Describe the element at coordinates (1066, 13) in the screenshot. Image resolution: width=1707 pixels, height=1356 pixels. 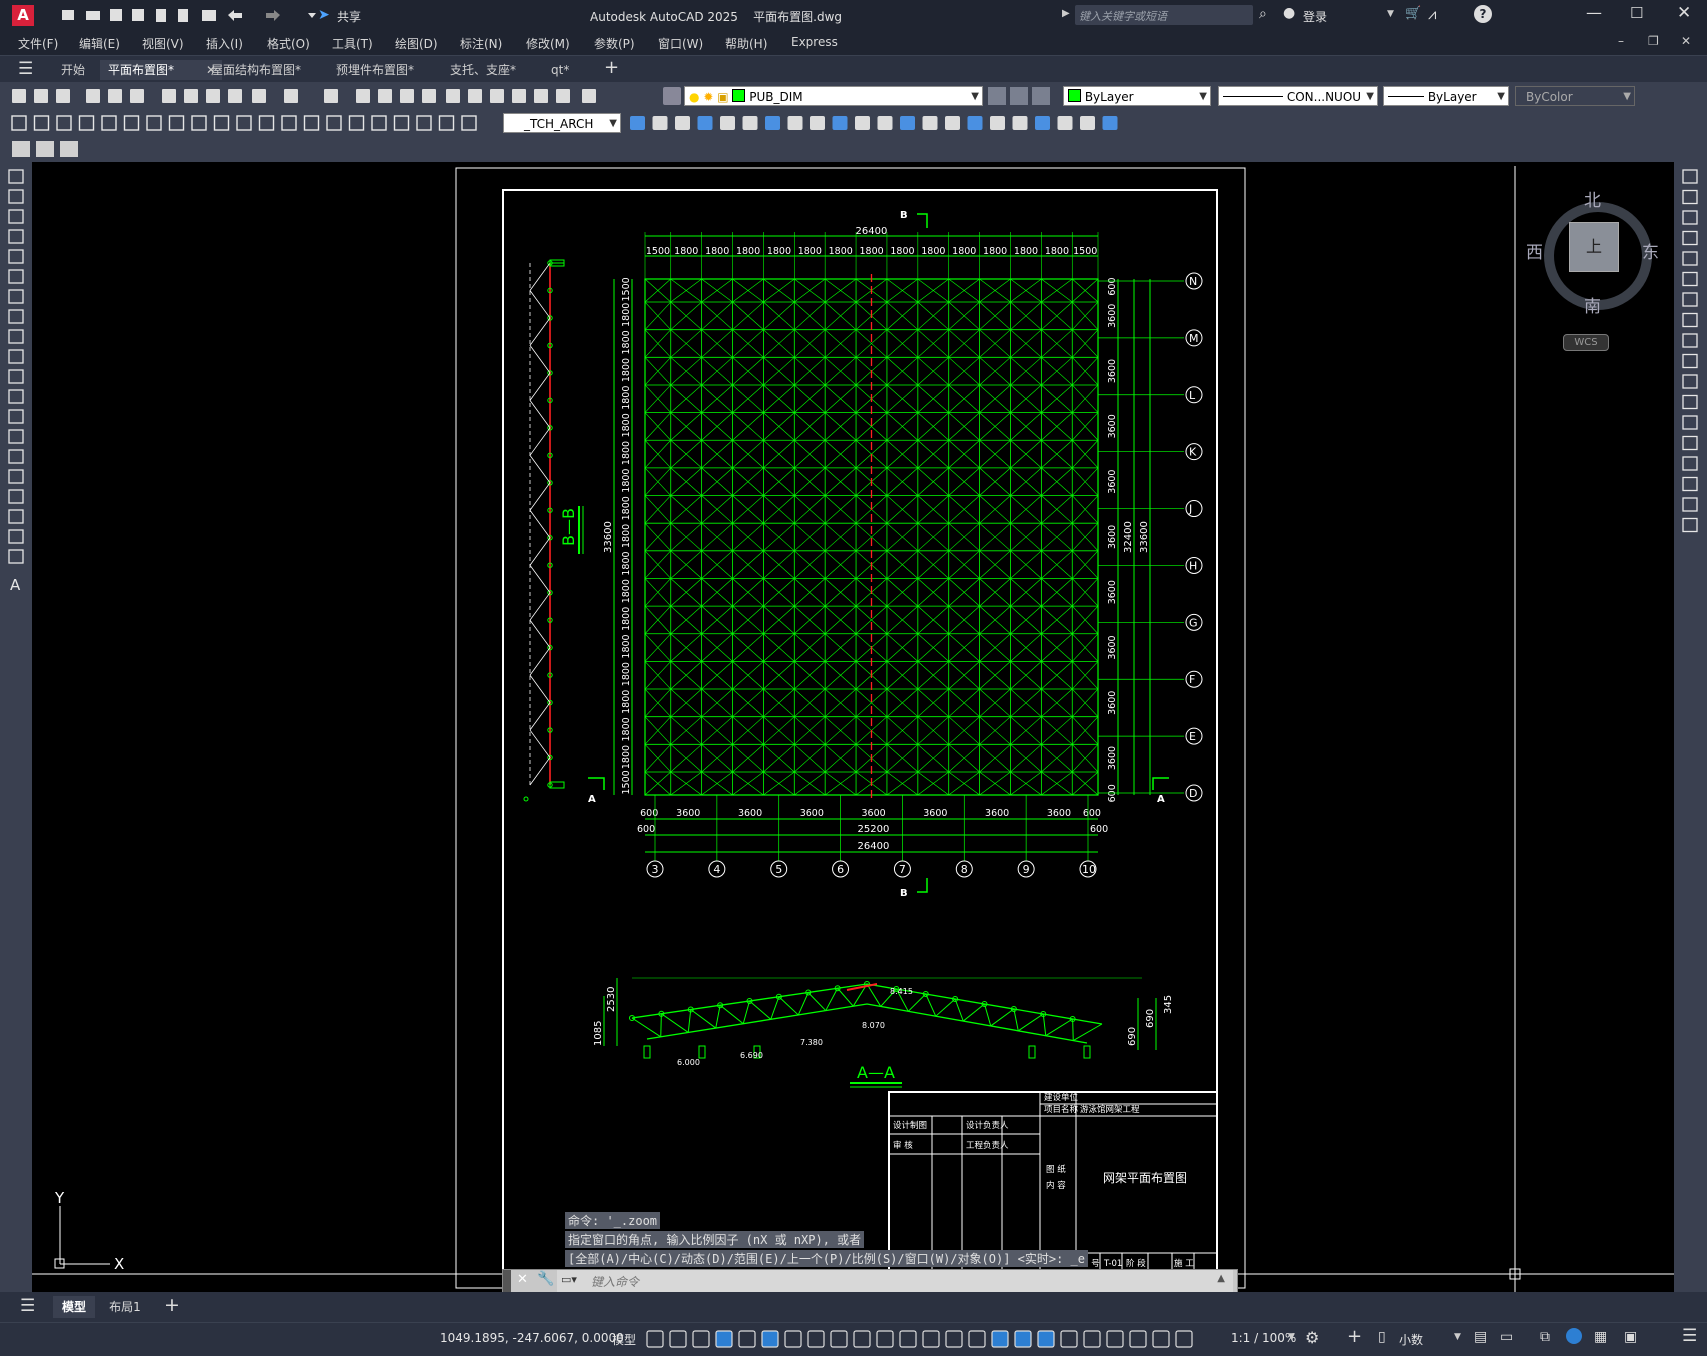
I see `chevron-right-icon: ▶` at that location.